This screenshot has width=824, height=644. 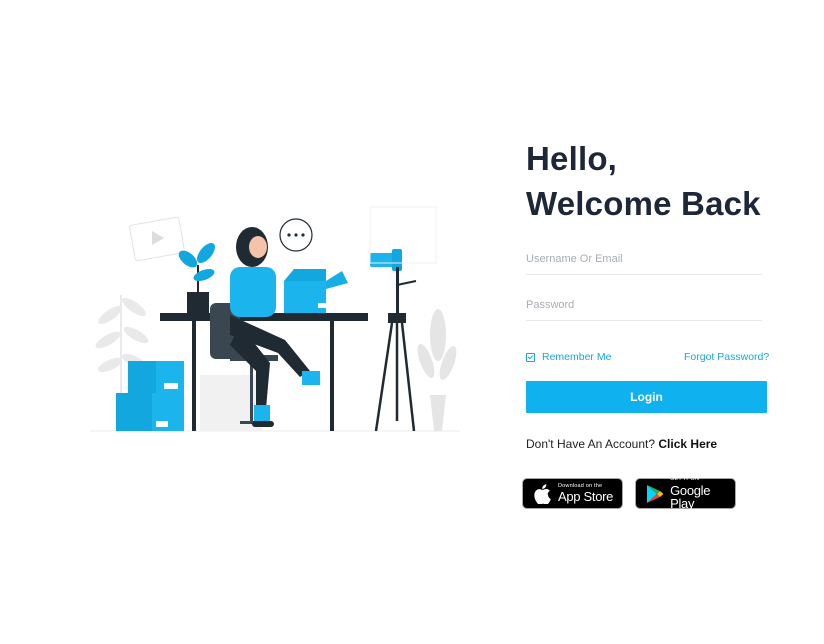 I want to click on apple-icon, so click(x=542, y=494).